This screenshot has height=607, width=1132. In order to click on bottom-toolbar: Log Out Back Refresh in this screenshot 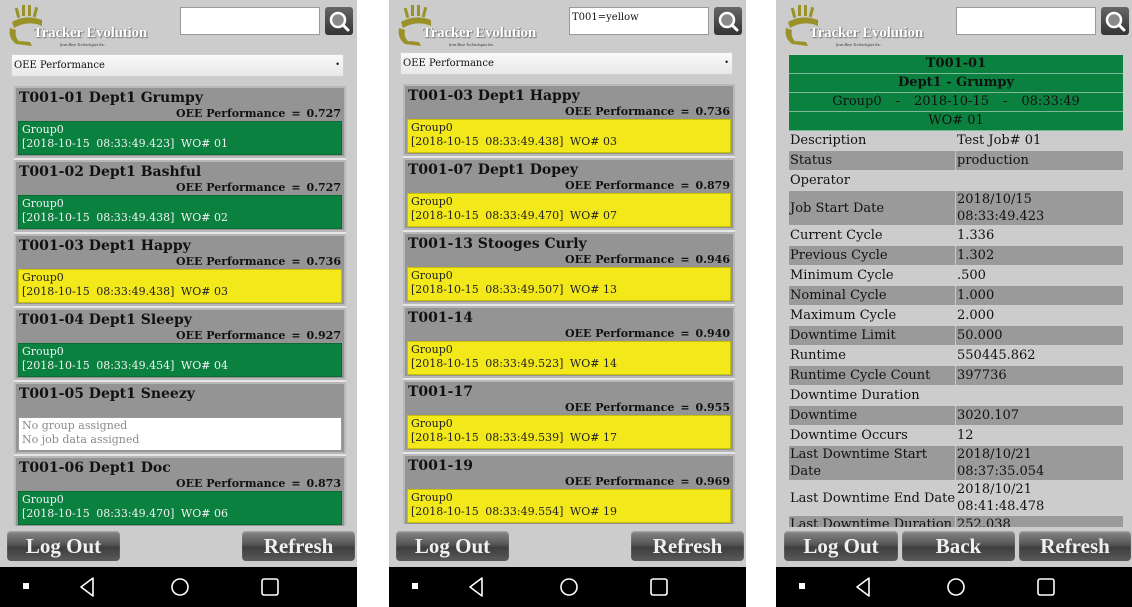, I will do `click(954, 546)`.